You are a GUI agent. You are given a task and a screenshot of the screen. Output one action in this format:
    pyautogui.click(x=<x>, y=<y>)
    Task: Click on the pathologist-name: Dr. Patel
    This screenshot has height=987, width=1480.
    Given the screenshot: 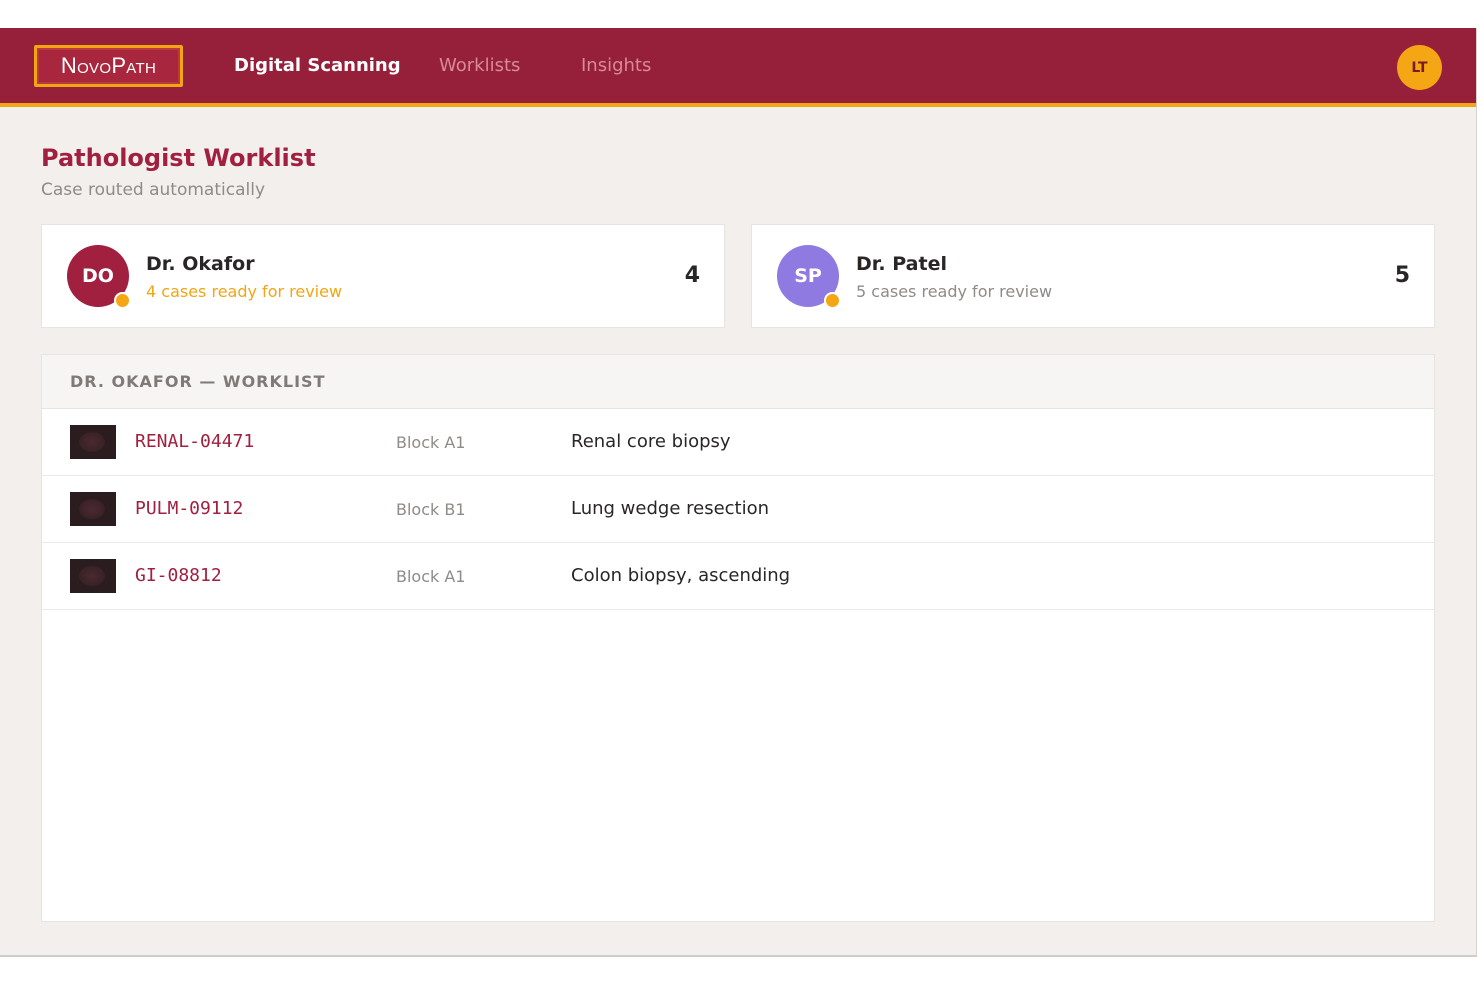 What is the action you would take?
    pyautogui.click(x=901, y=264)
    